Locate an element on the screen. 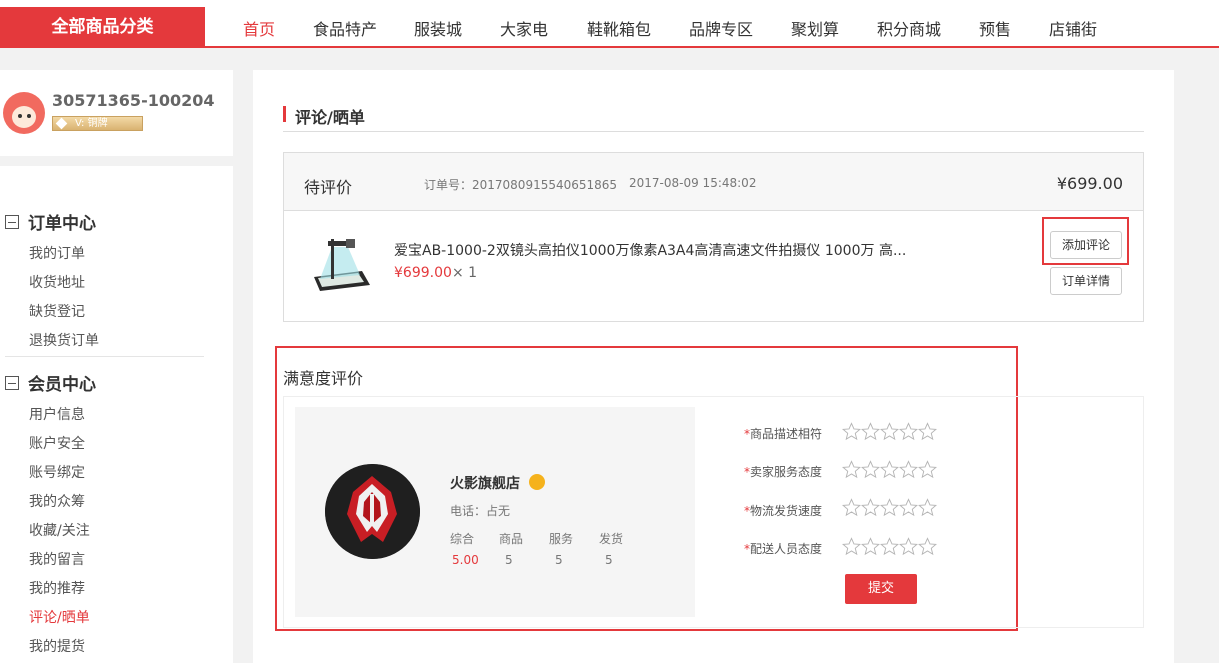 This screenshot has height=663, width=1219. sidebar-item-reviews: 评论/晒单 is located at coordinates (59, 617).